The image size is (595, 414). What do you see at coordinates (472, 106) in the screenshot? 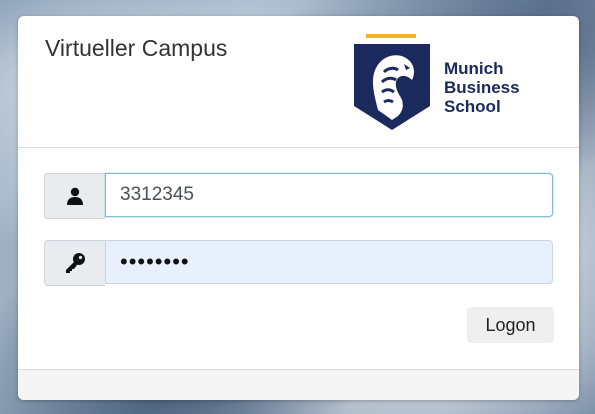
I see `logo-line-3: School` at bounding box center [472, 106].